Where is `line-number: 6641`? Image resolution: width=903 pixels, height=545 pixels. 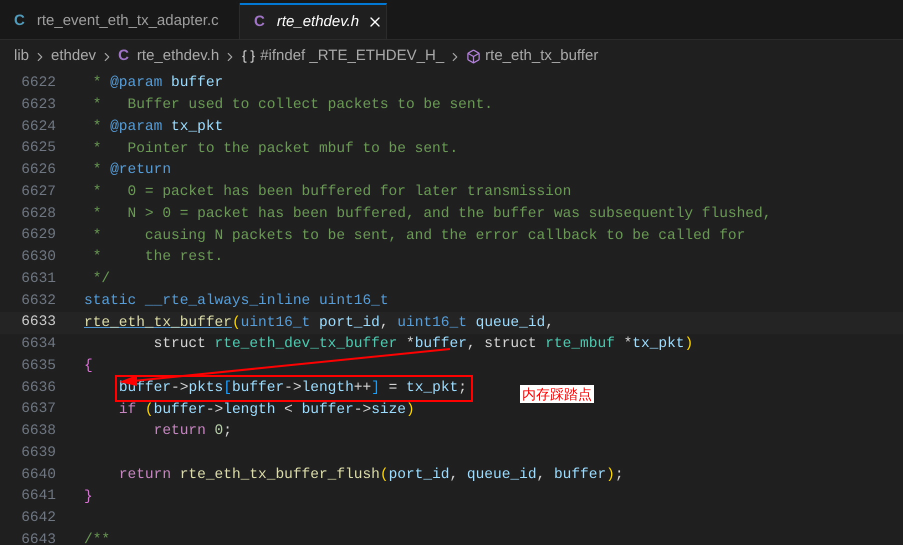
line-number: 6641 is located at coordinates (38, 496).